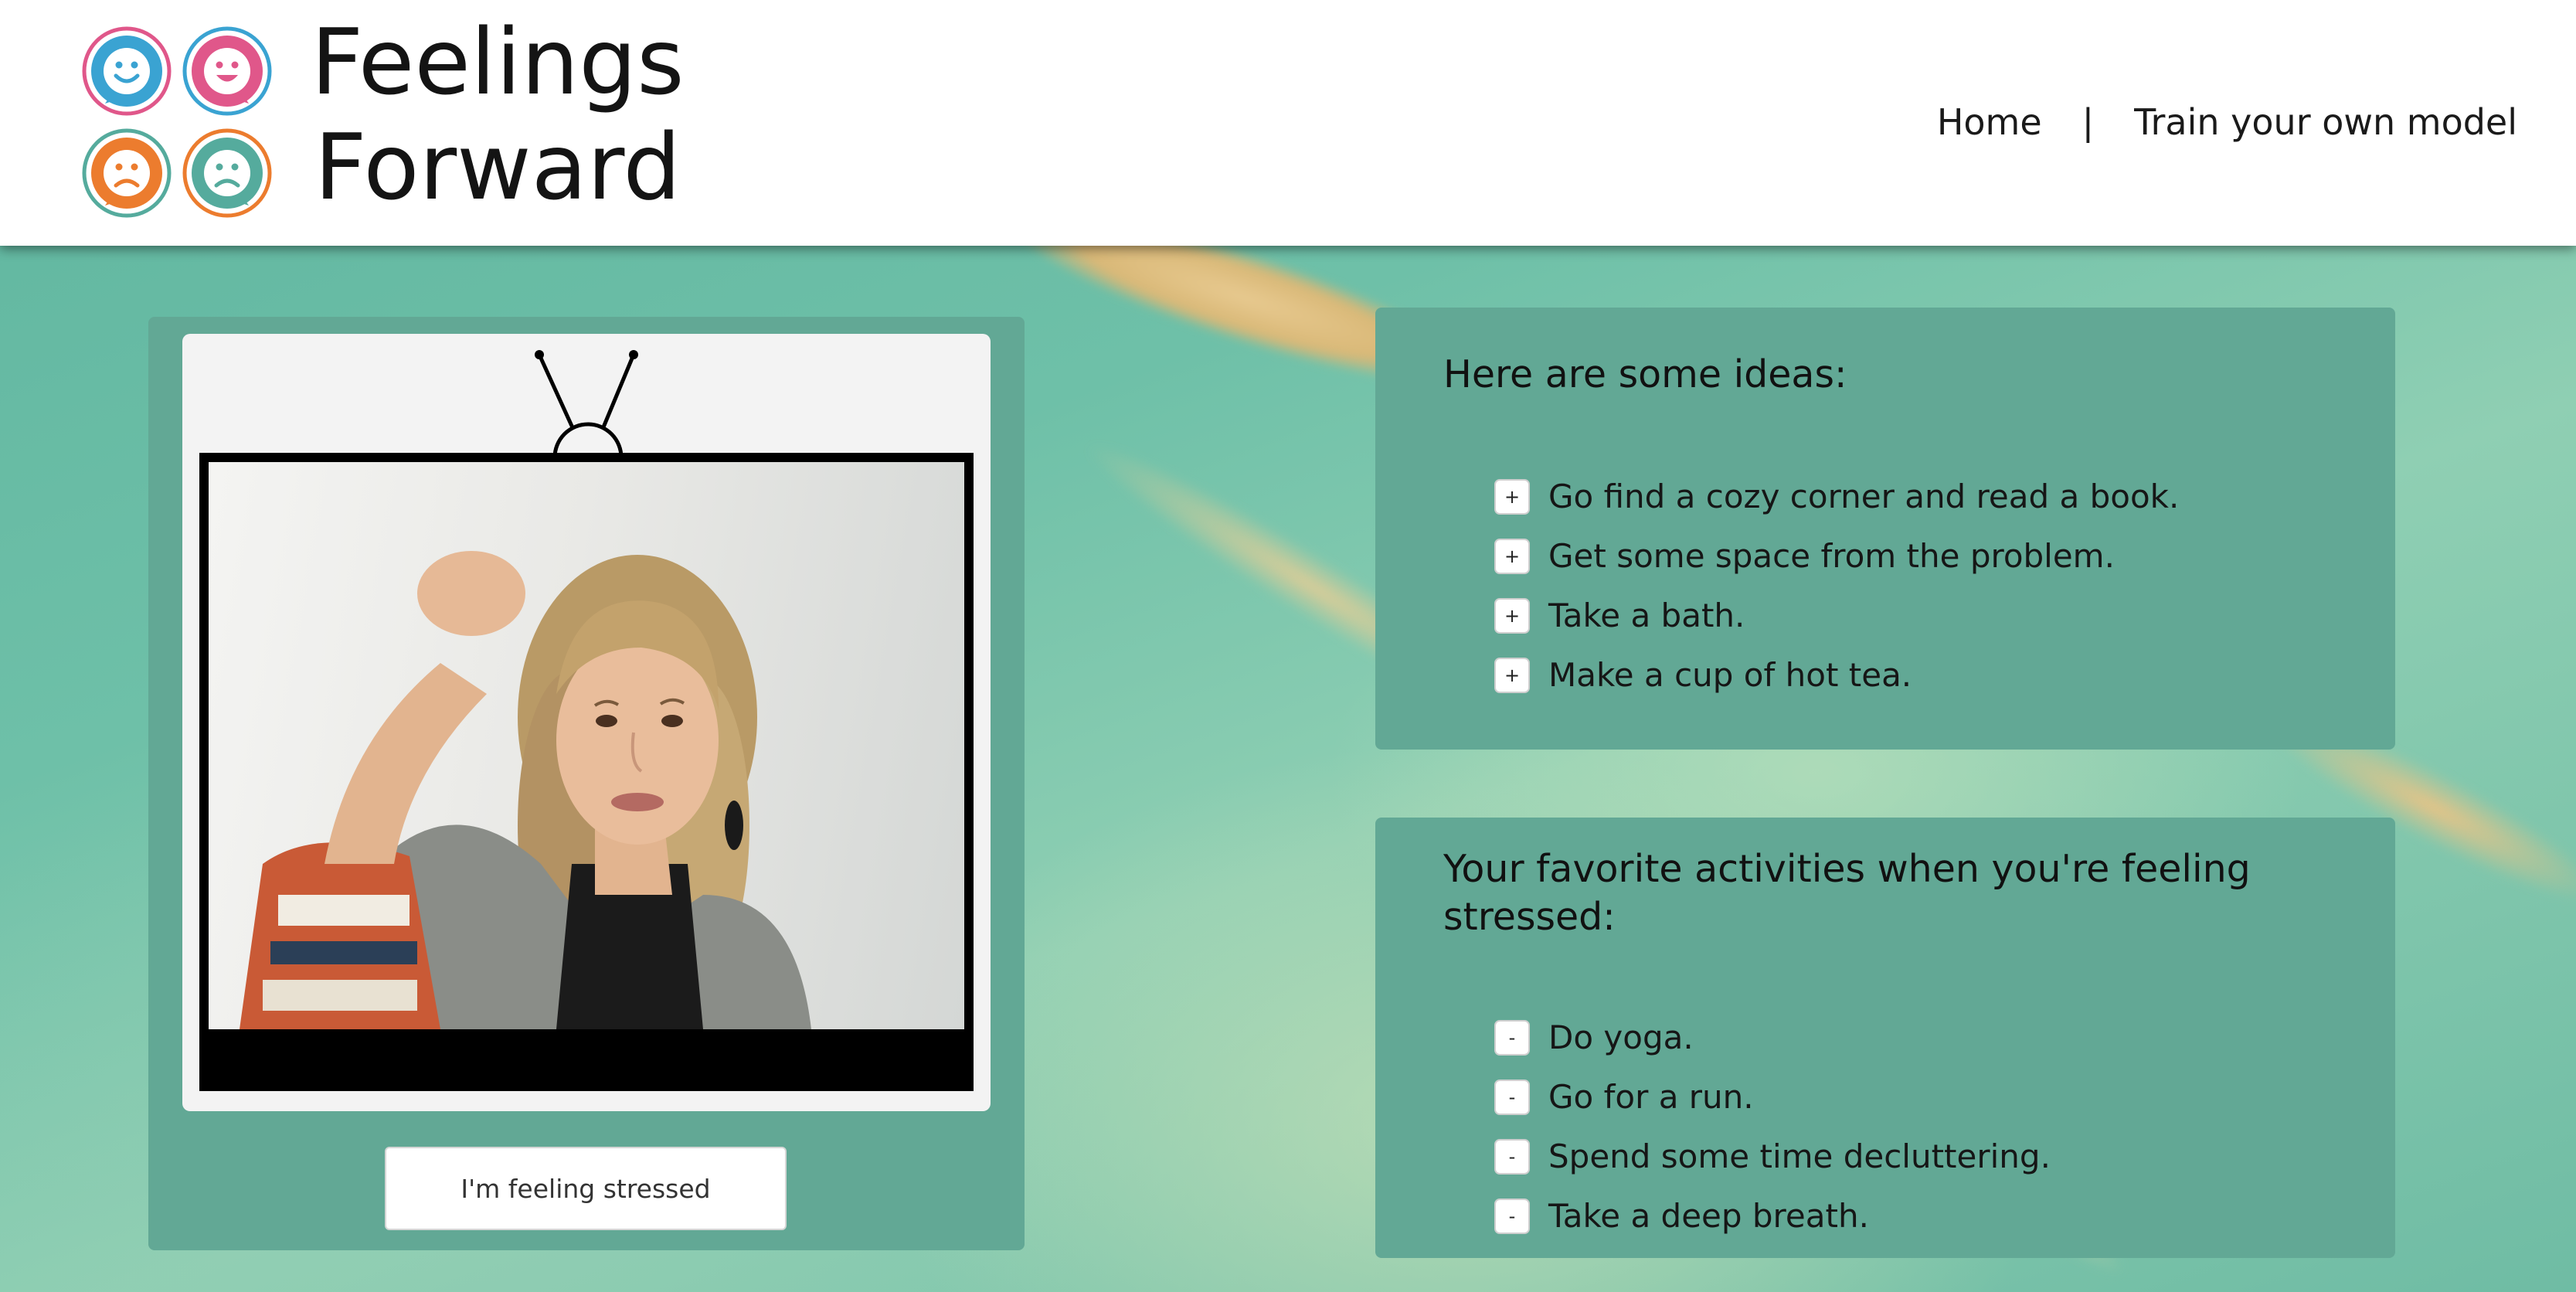  I want to click on favorite-text: Go for a run., so click(1651, 1097).